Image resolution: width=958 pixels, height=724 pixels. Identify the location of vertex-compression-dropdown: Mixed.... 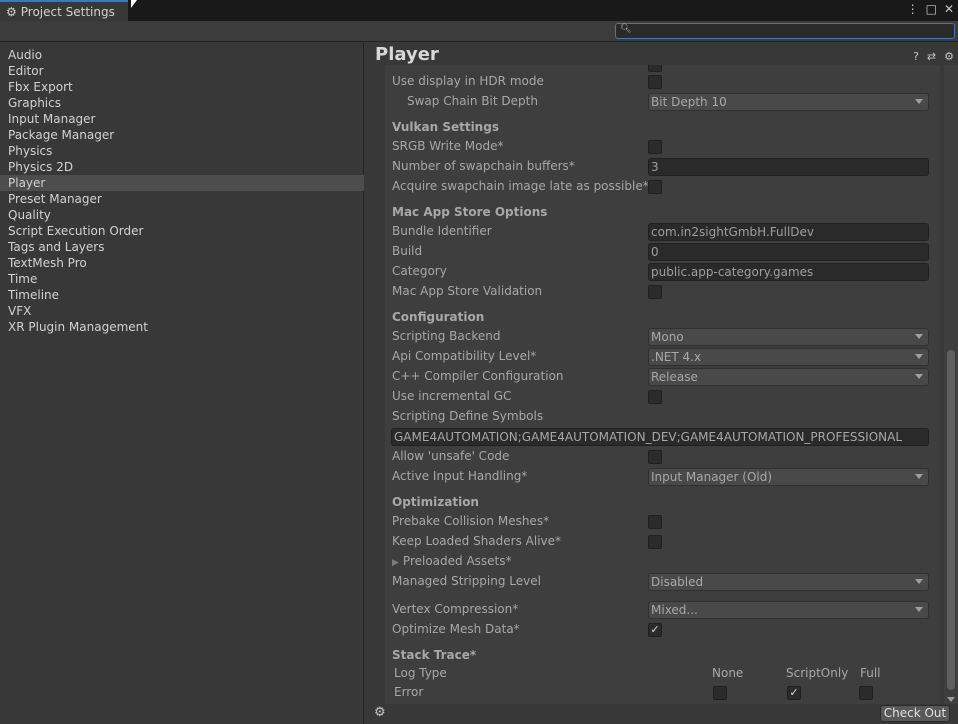
(788, 610).